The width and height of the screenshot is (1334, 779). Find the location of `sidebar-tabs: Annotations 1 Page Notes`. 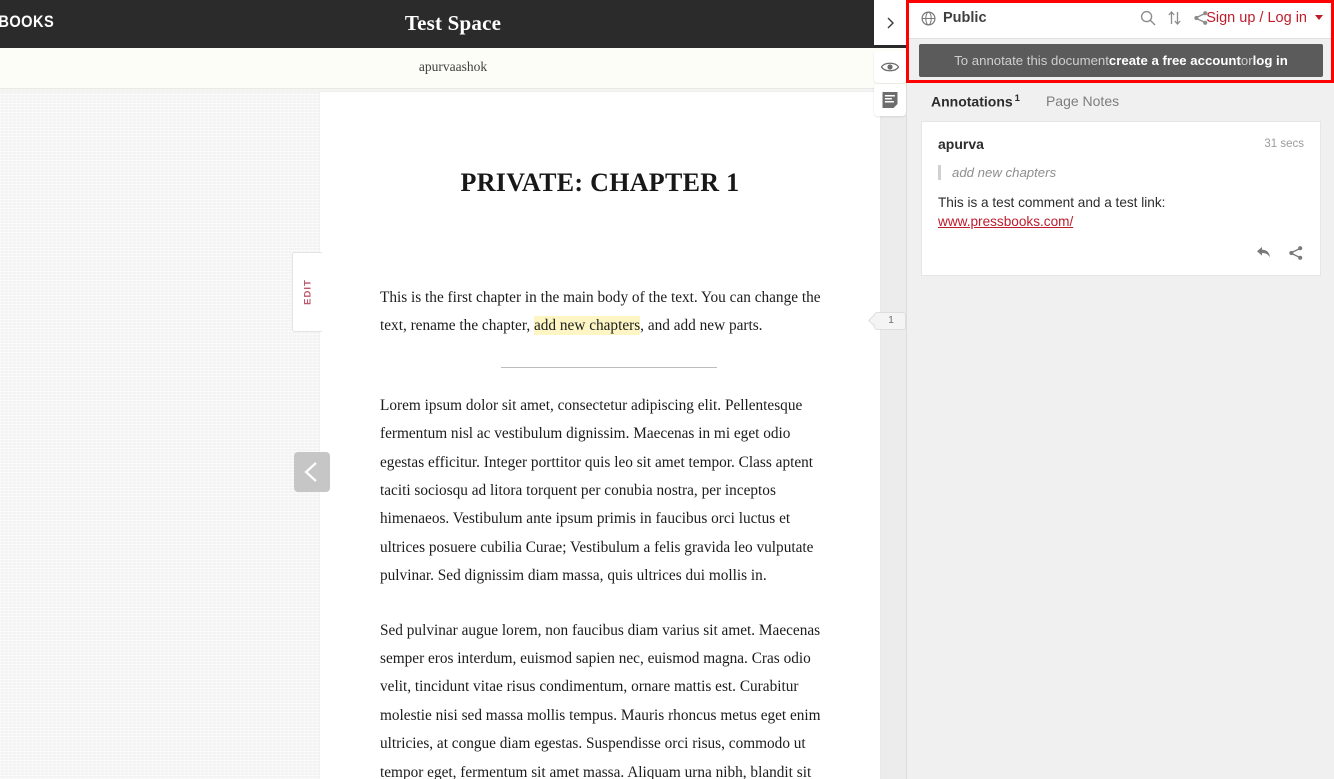

sidebar-tabs: Annotations 1 Page Notes is located at coordinates (1120, 101).